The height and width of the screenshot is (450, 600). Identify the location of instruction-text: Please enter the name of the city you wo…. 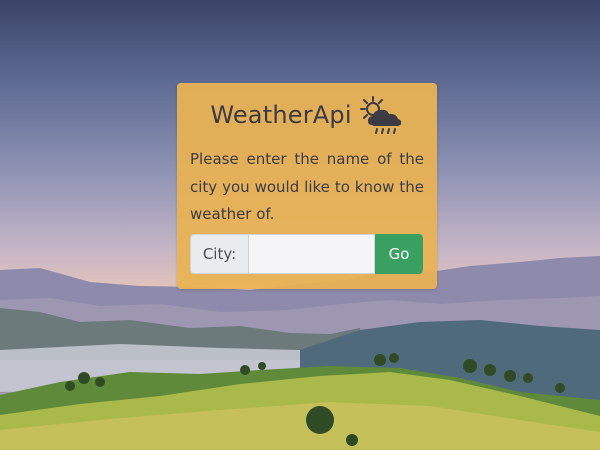
(307, 186).